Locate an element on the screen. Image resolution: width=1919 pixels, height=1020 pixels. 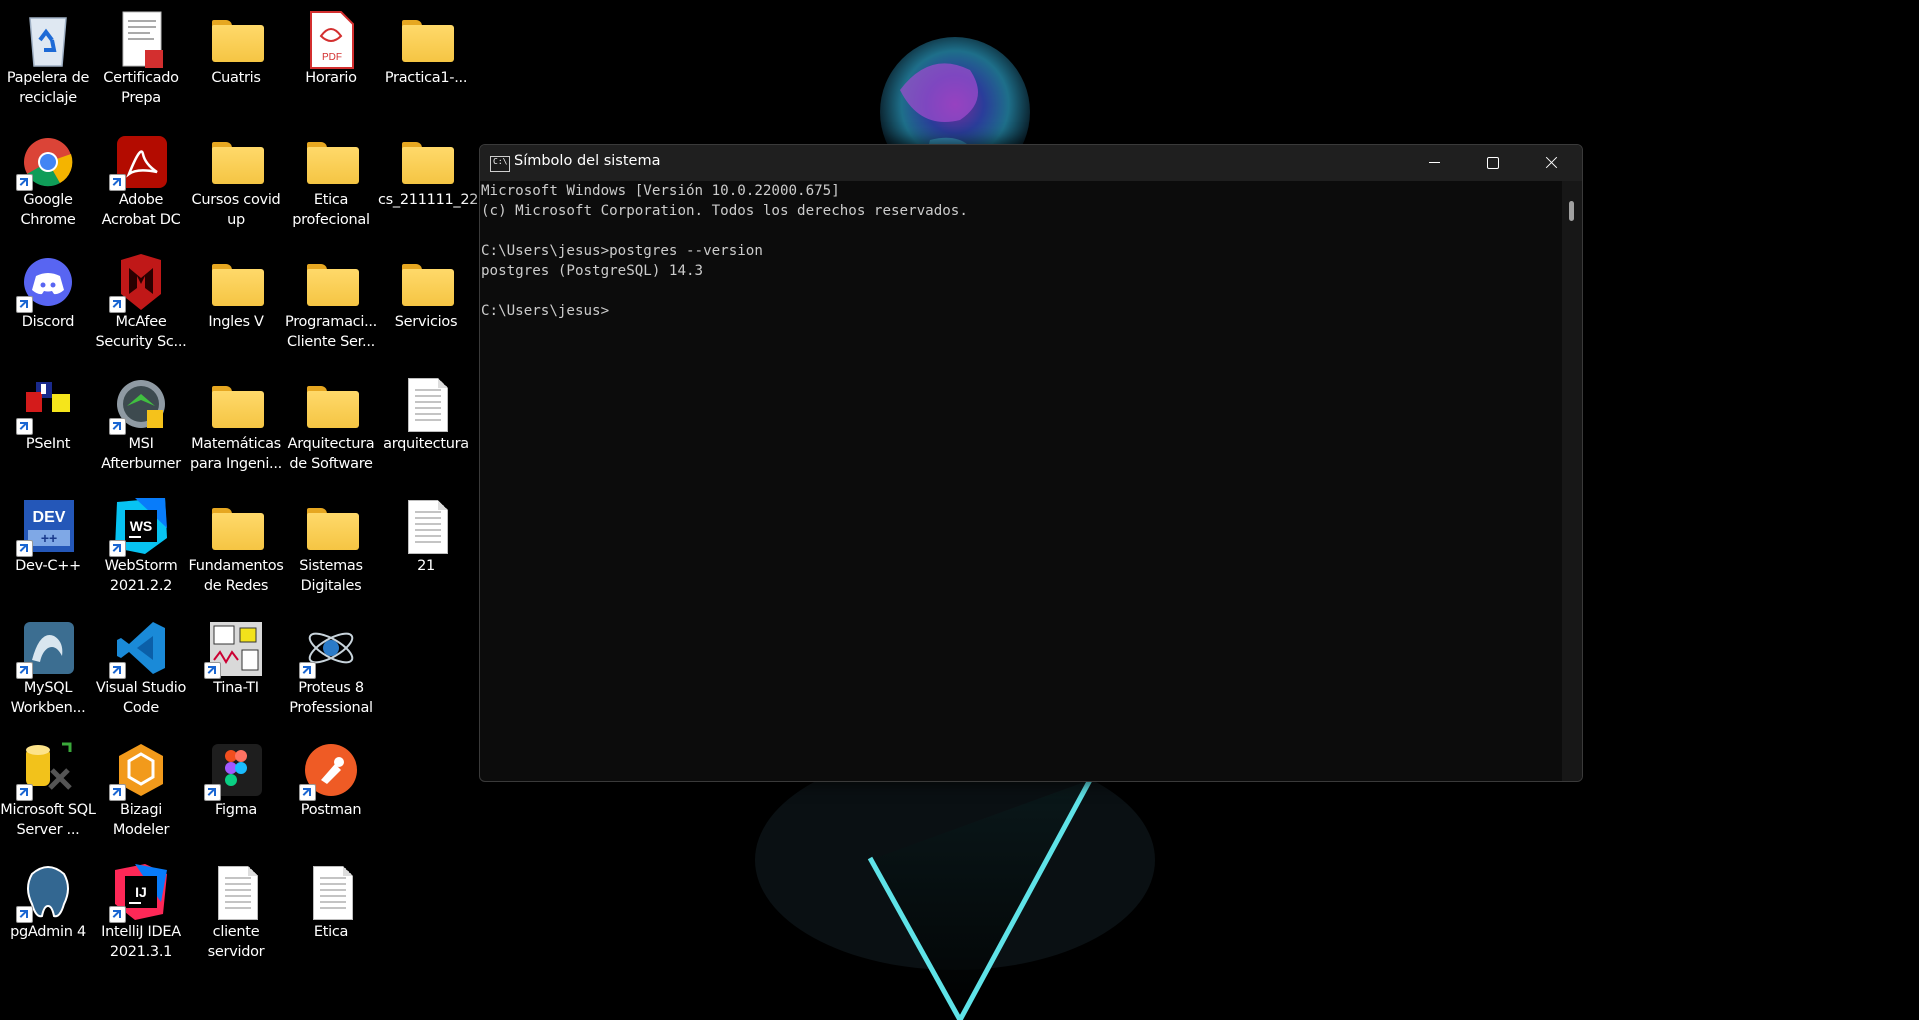
svg-text: DEV is located at coordinates (49, 517).